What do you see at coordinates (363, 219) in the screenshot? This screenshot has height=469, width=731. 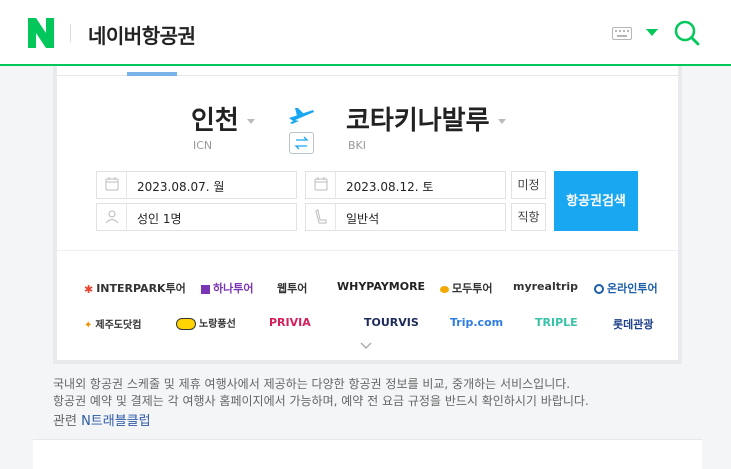 I see `seat-class-value: 일반석` at bounding box center [363, 219].